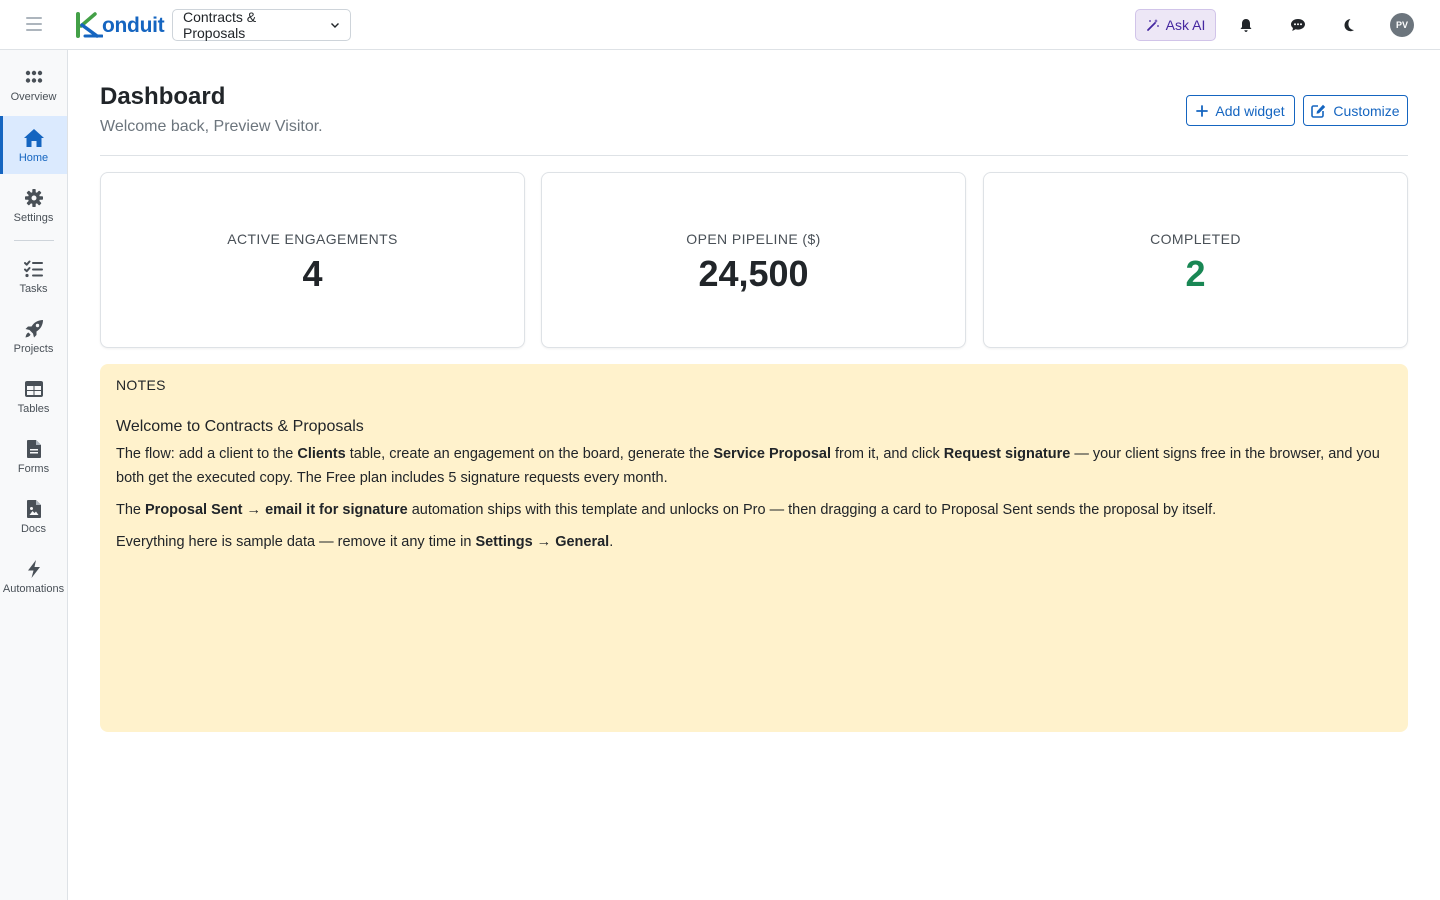 The height and width of the screenshot is (900, 1440). What do you see at coordinates (34, 509) in the screenshot?
I see `doc-icon` at bounding box center [34, 509].